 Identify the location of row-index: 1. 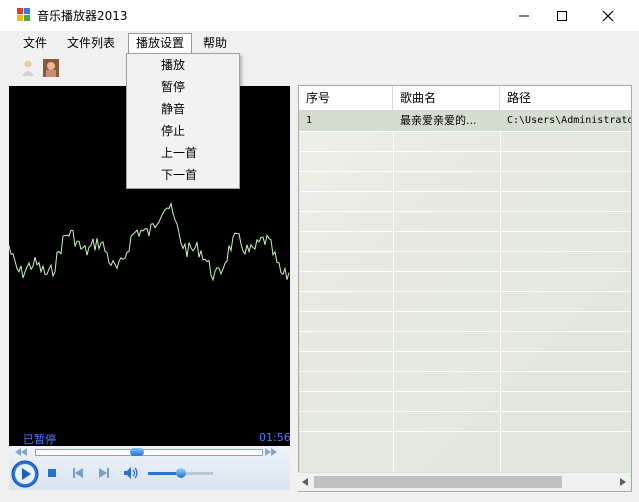
(309, 120).